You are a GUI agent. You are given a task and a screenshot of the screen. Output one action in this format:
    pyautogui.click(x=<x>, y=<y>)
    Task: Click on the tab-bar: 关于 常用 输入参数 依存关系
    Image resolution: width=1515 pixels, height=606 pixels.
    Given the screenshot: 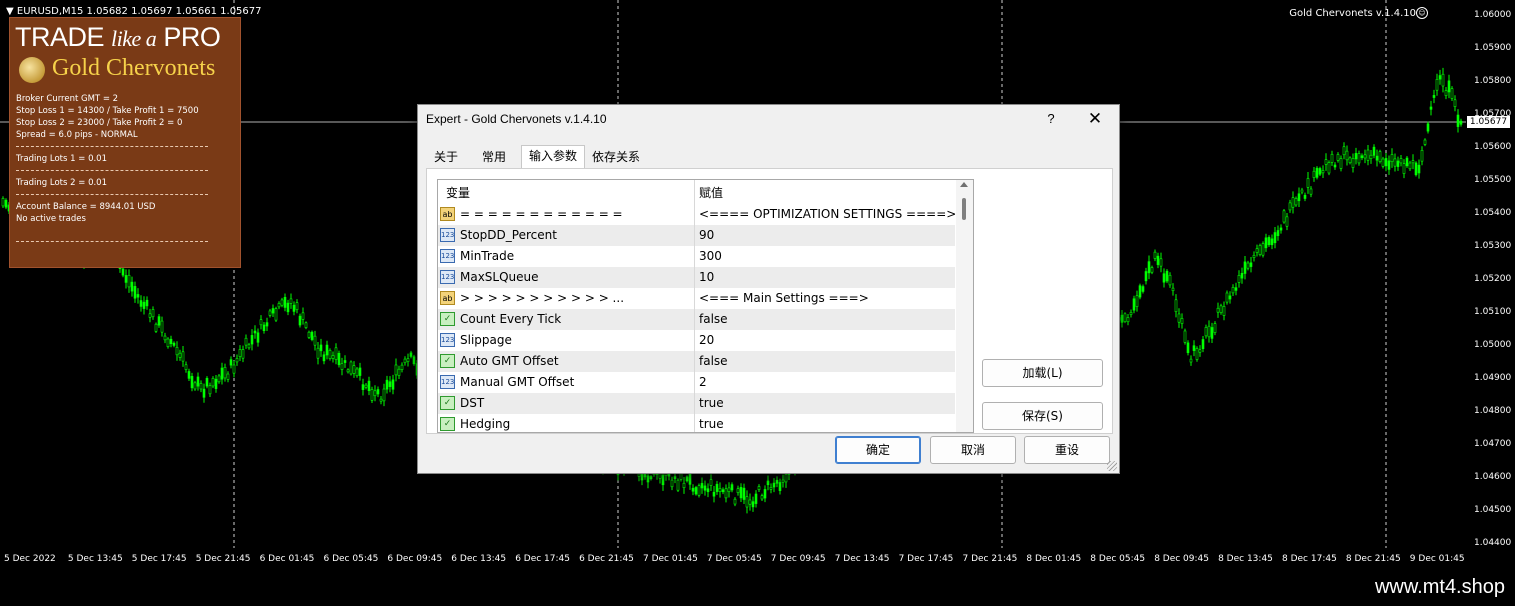 What is the action you would take?
    pyautogui.click(x=771, y=157)
    